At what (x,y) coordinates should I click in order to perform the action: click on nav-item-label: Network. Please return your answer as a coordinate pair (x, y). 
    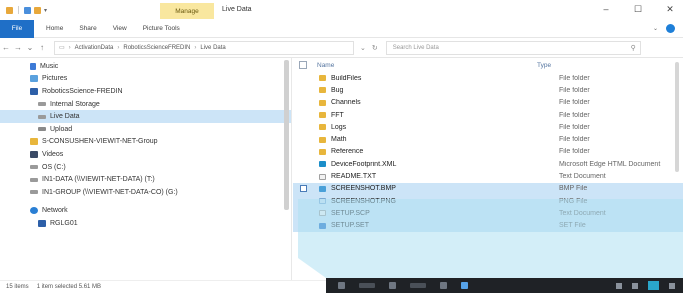
    Looking at the image, I should click on (55, 211).